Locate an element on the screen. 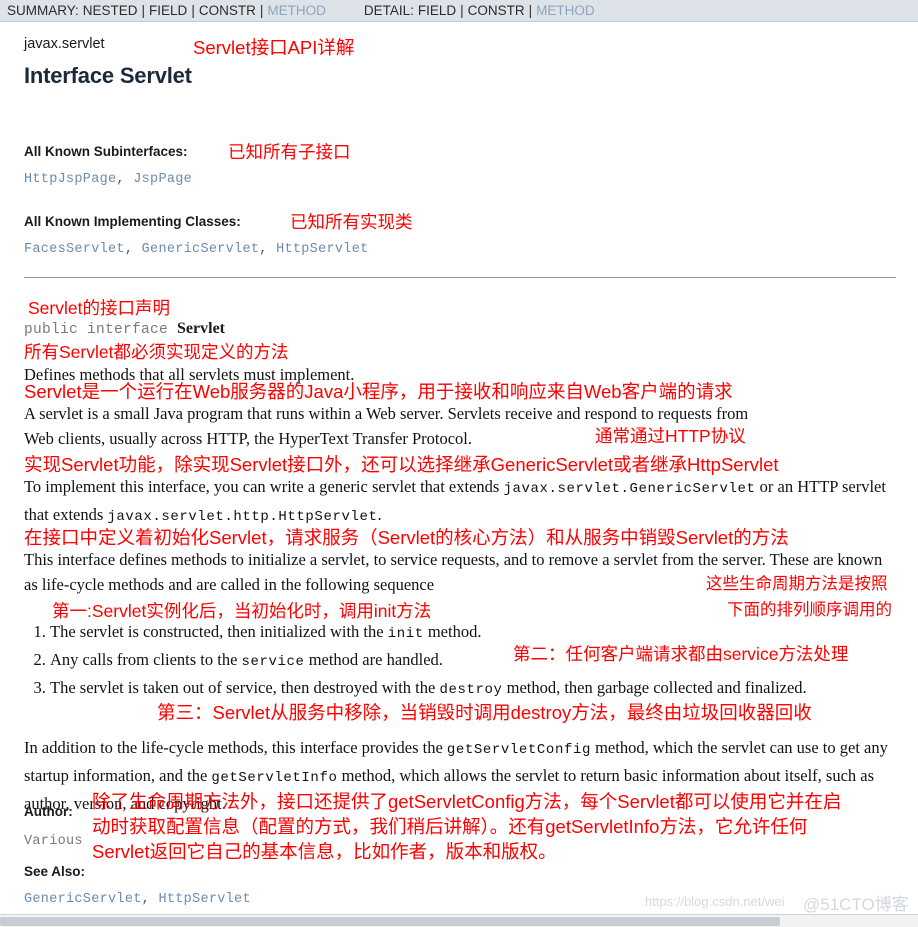 This screenshot has width=918, height=927. annotation-implementing: 已知所有实现类 is located at coordinates (351, 222).